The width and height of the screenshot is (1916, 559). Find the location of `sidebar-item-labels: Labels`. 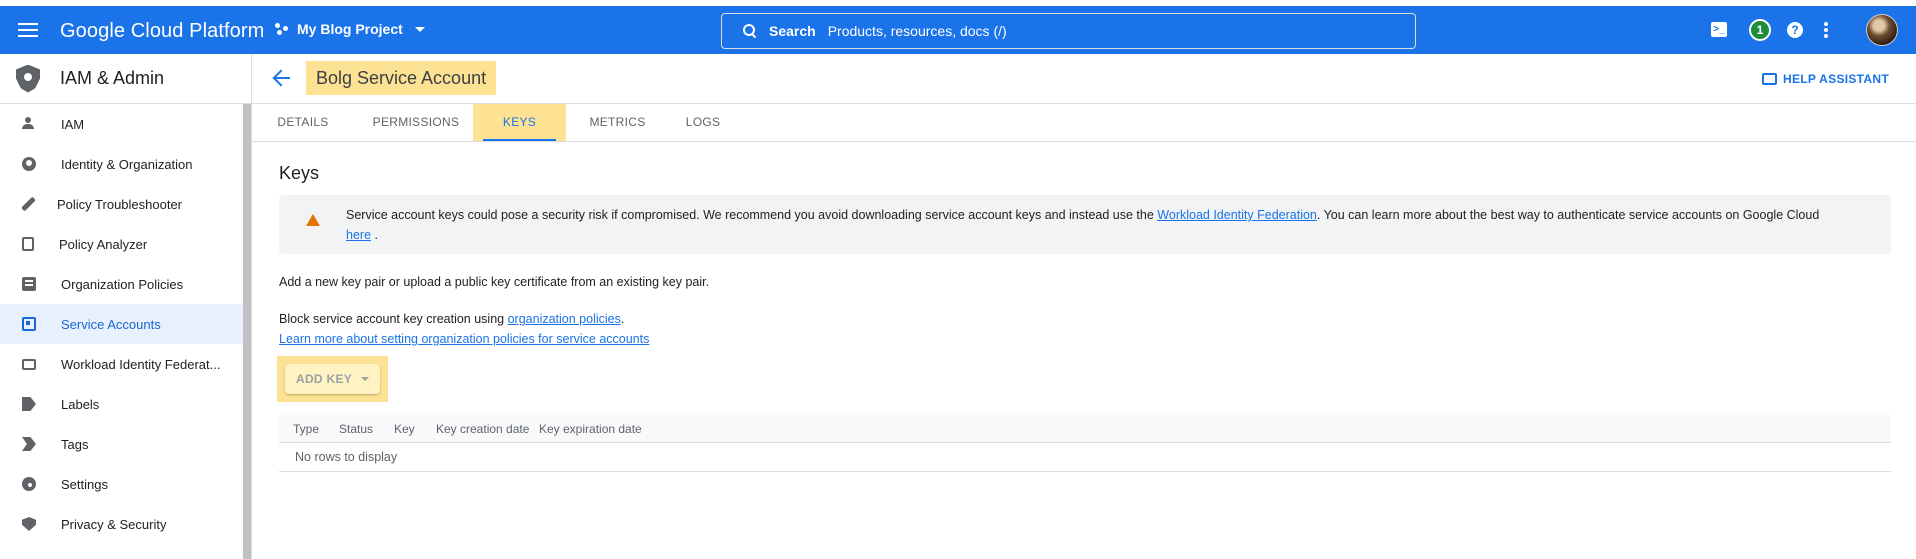

sidebar-item-labels: Labels is located at coordinates (125, 404).